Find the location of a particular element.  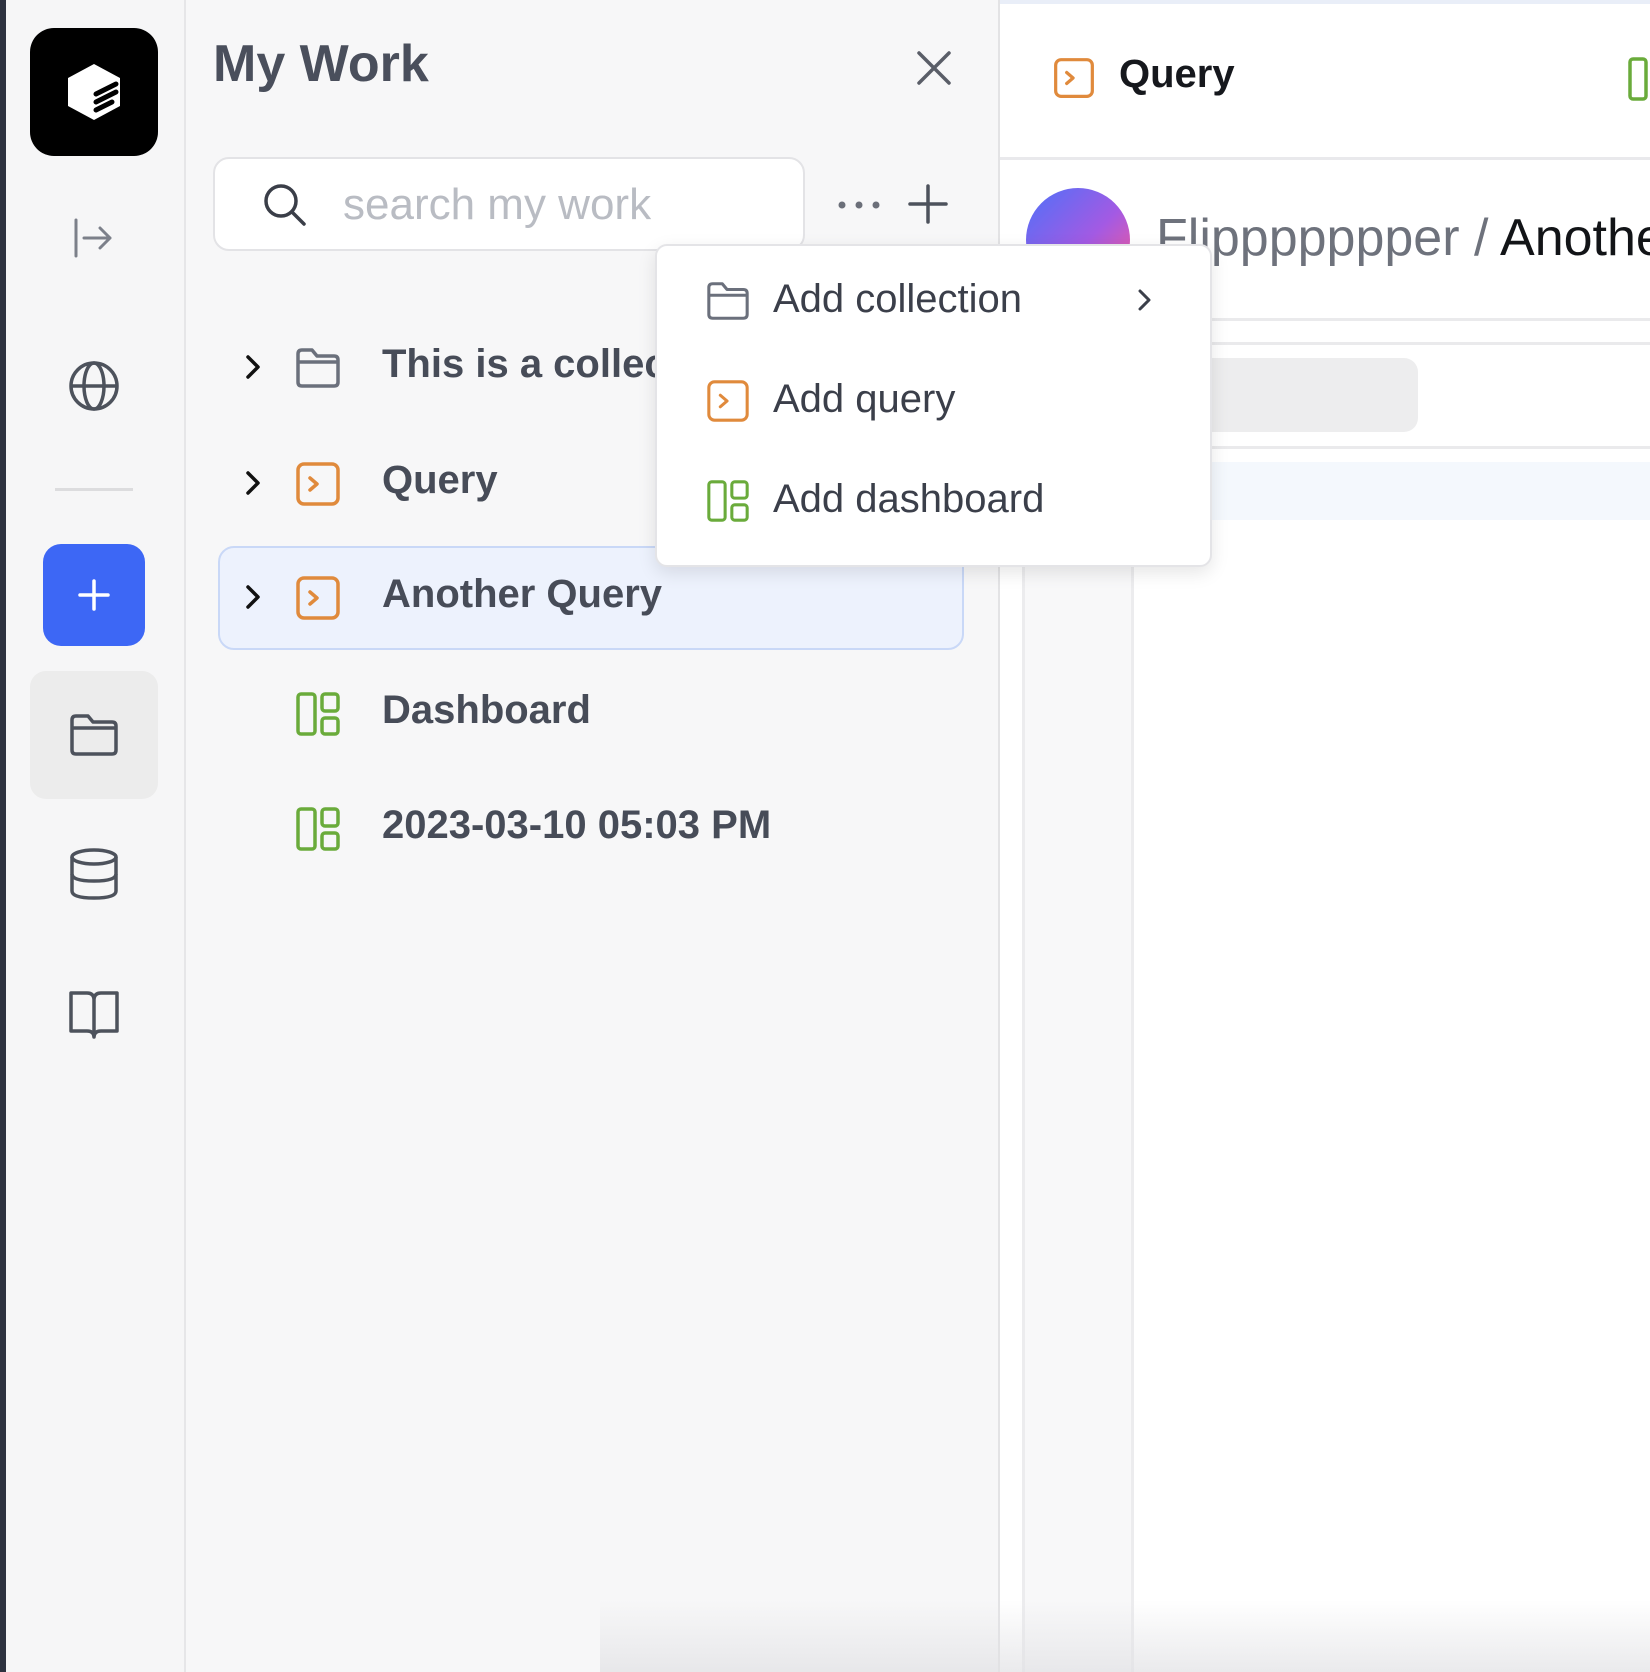

editor-tab-title: Query is located at coordinates (1177, 74).